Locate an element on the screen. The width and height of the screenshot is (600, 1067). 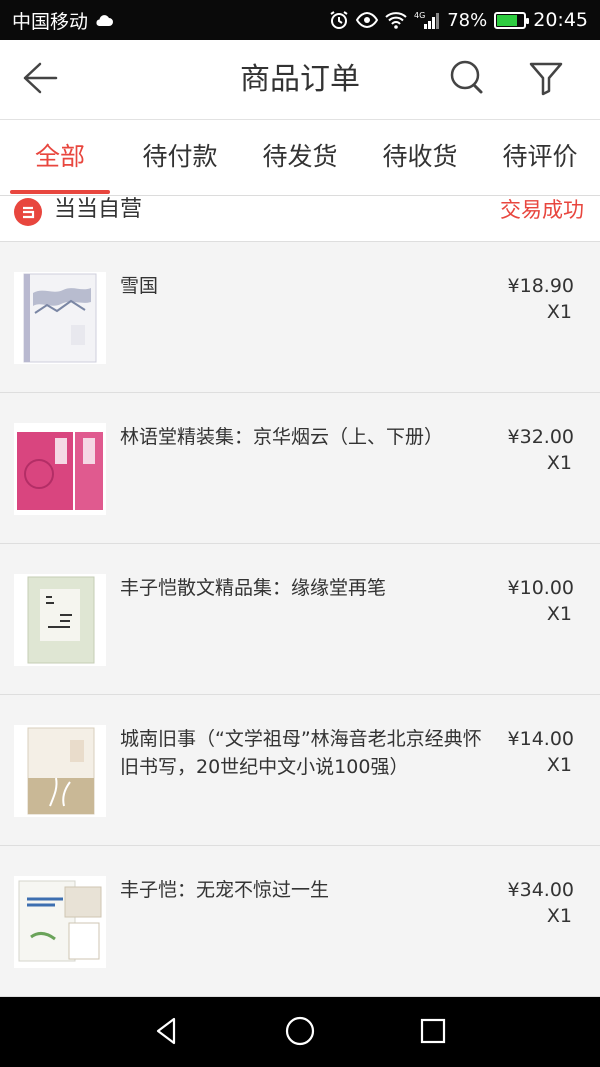
book-cover-yuanyuantang is located at coordinates (60, 620).